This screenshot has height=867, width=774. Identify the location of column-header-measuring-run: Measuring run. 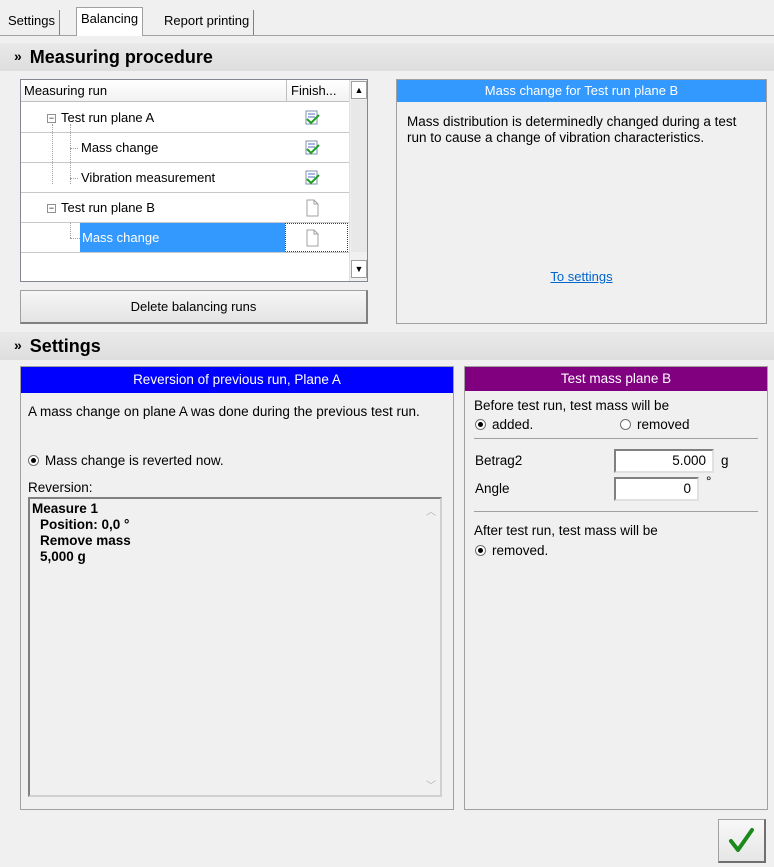
(65, 90).